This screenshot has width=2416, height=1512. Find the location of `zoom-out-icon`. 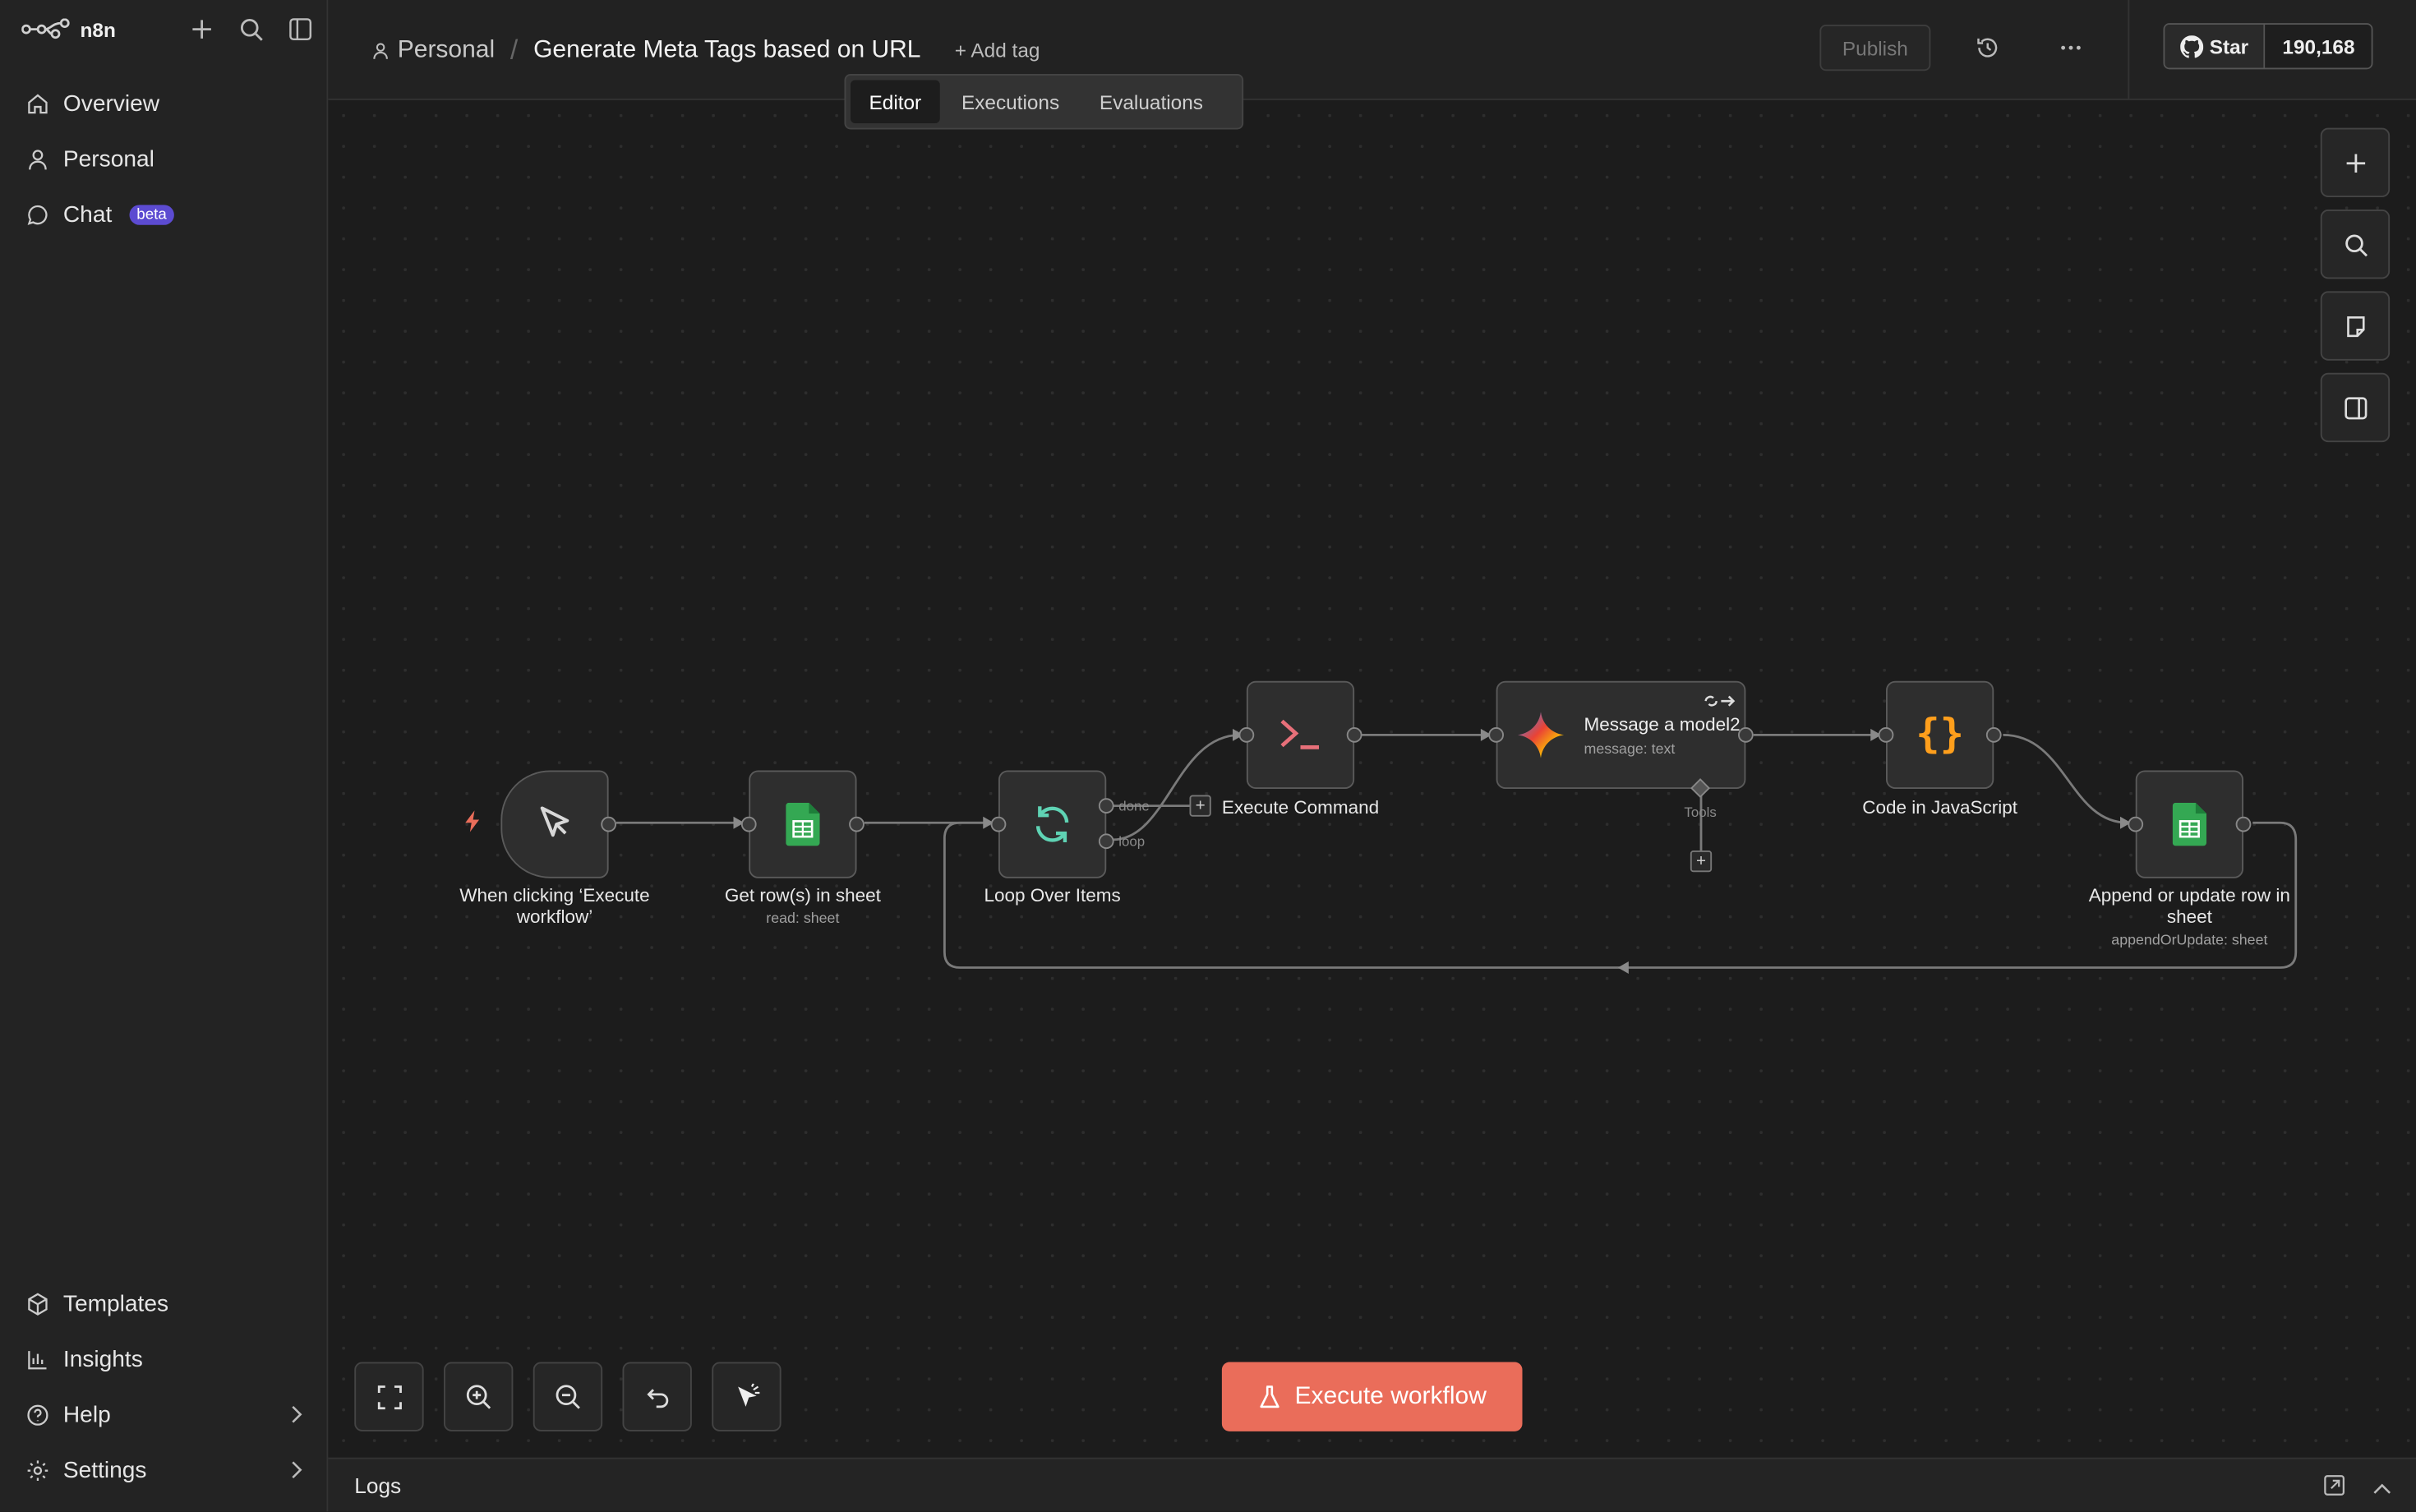

zoom-out-icon is located at coordinates (568, 1397).